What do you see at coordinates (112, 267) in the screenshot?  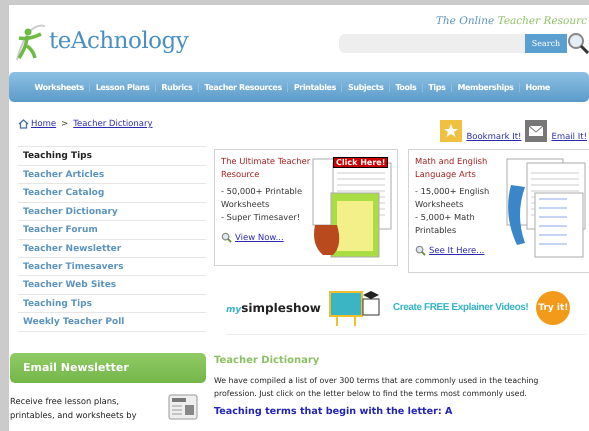 I see `sidebar-link: Teacher Timesavers` at bounding box center [112, 267].